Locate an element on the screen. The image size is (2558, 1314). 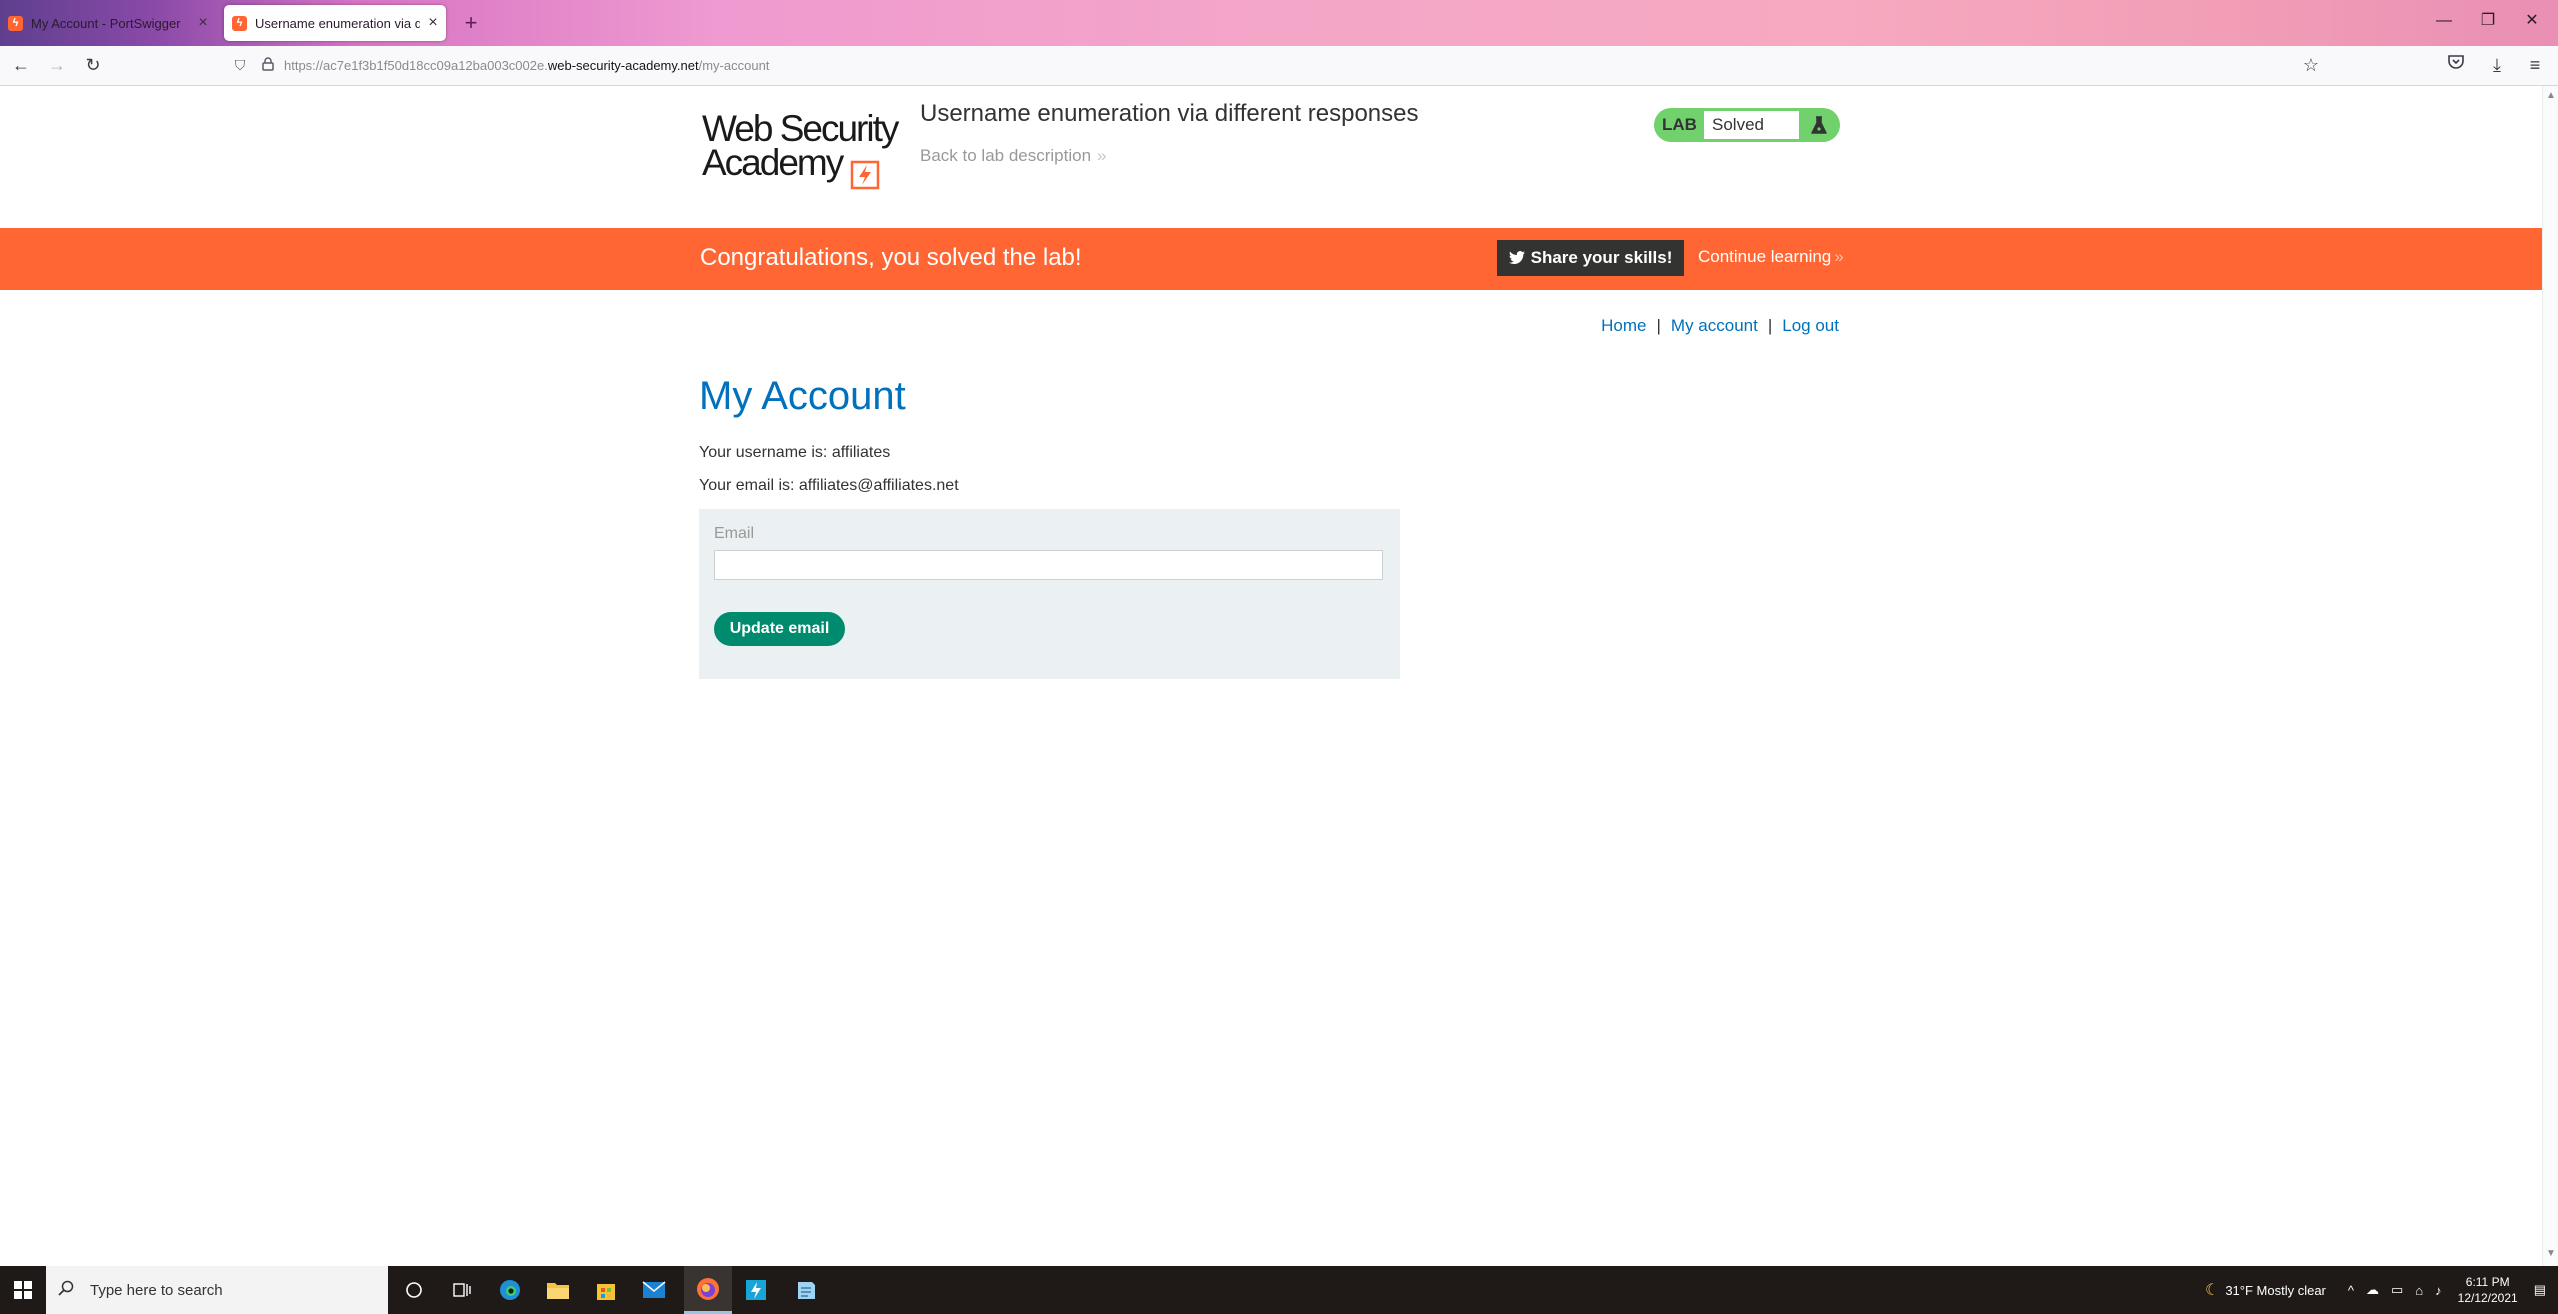
windows-logo-icon is located at coordinates (23, 1290).